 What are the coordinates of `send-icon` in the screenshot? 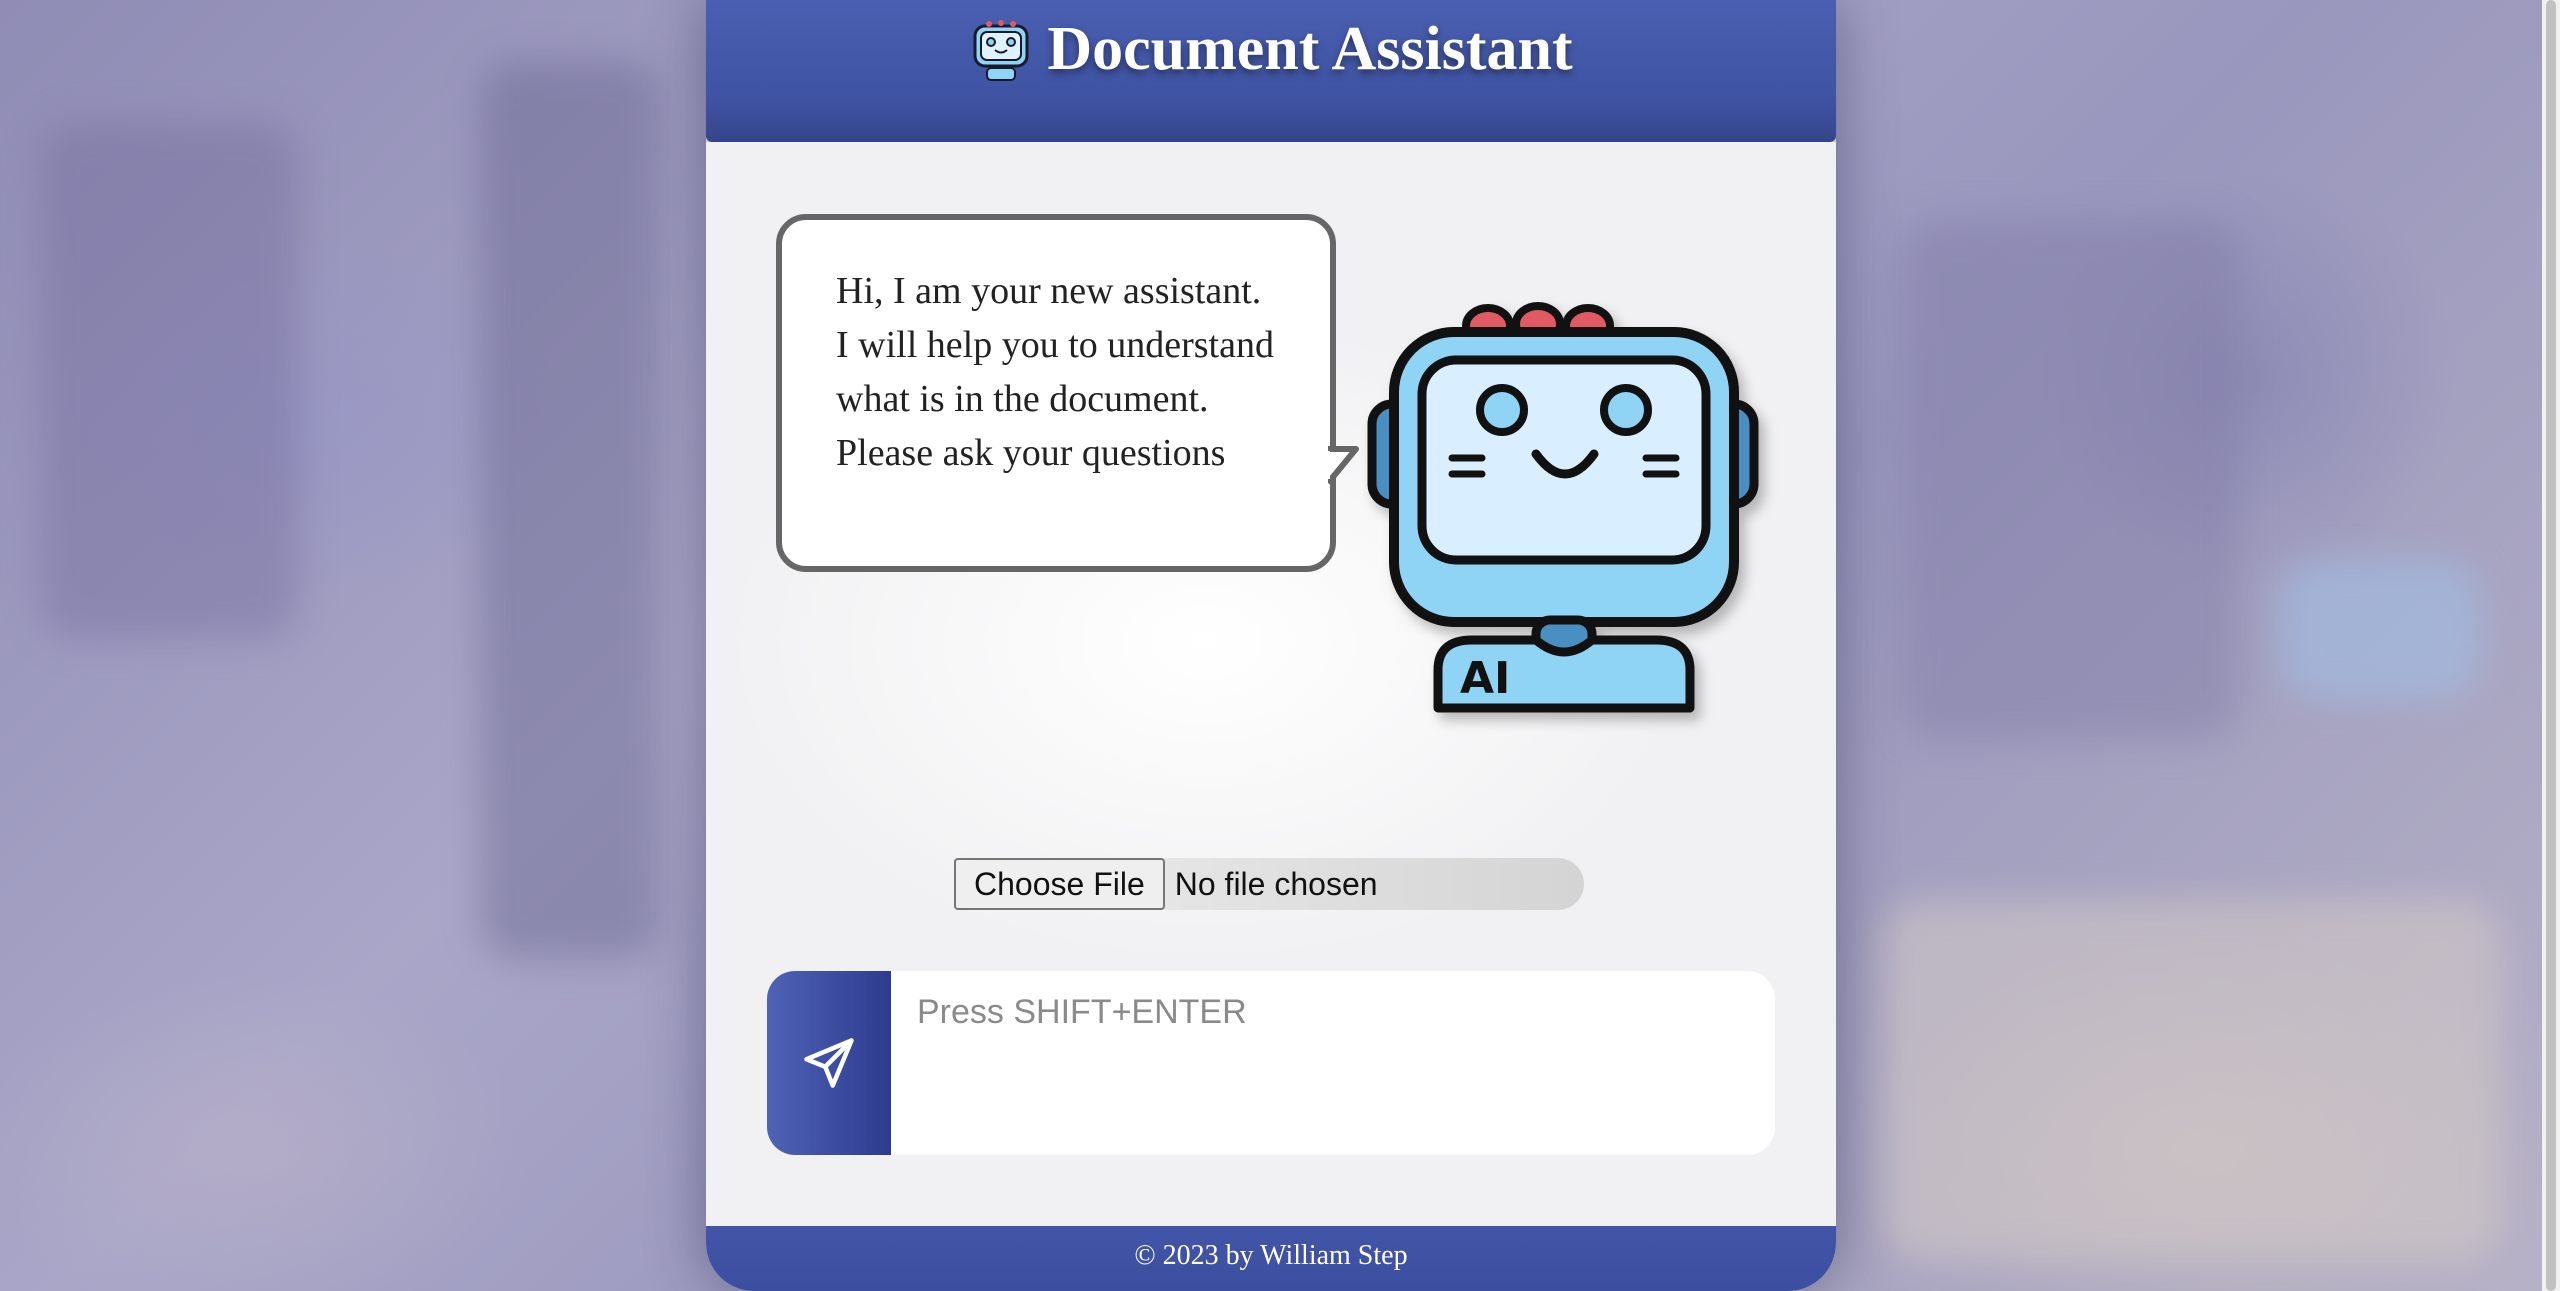 It's located at (829, 1063).